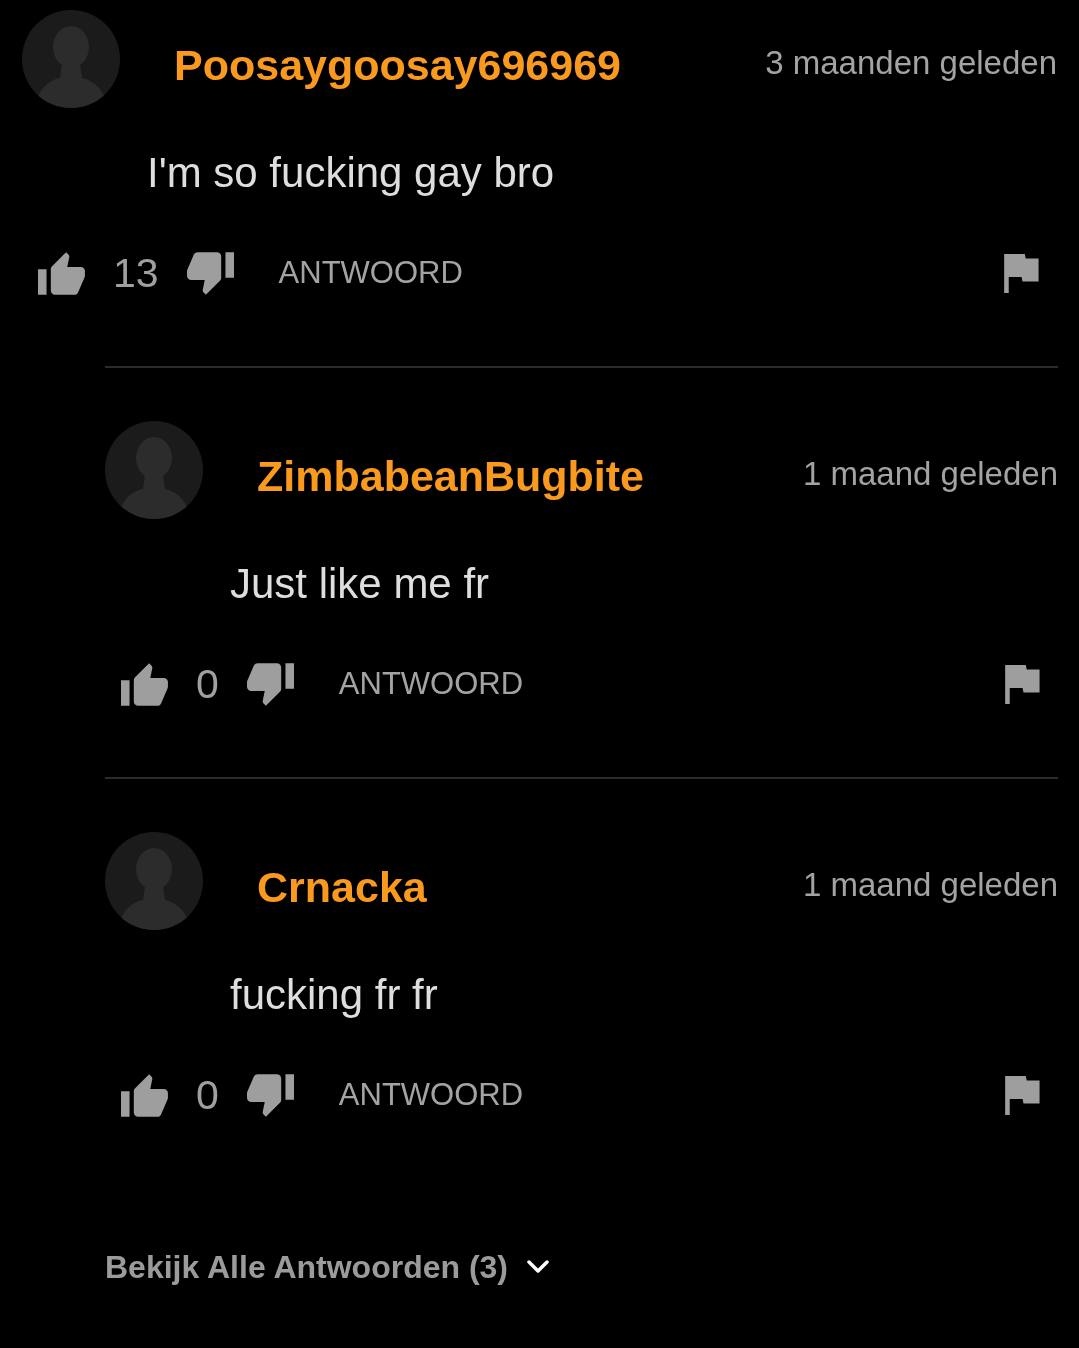  I want to click on username-link: Poosaygoosay696969, so click(397, 65).